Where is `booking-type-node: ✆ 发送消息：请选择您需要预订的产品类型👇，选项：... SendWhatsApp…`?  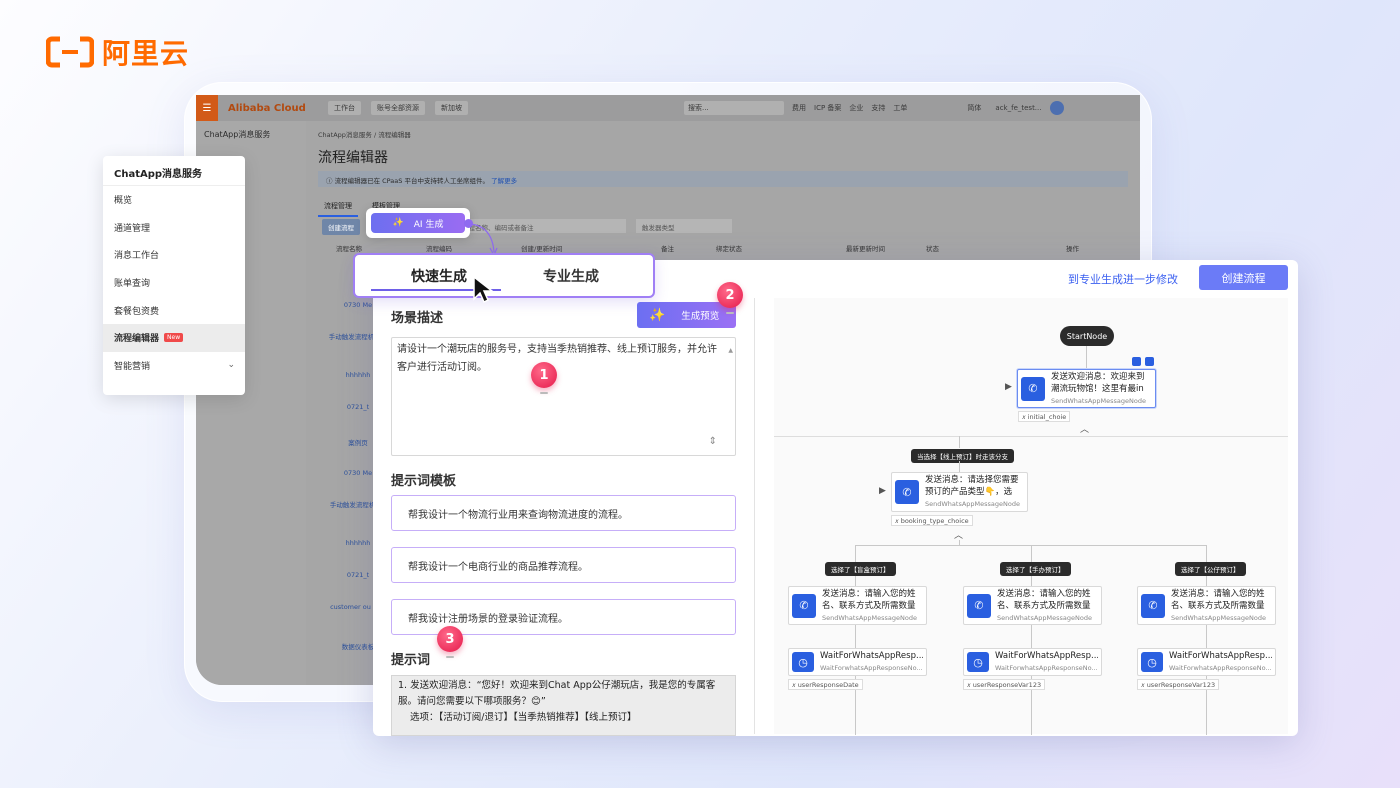
booking-type-node: ✆ 发送消息：请选择您需要预订的产品类型👇，选项：... SendWhatsApp… is located at coordinates (959, 492).